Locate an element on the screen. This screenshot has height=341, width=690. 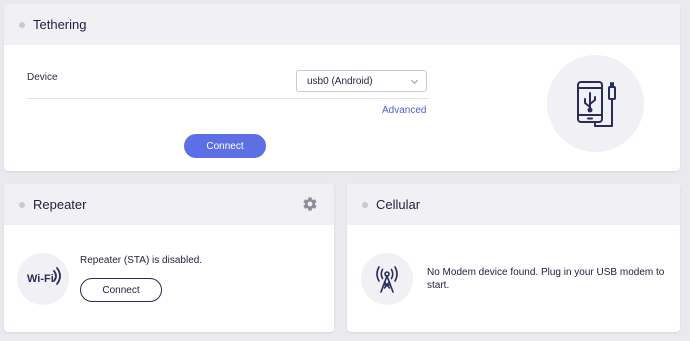
repeater-status: Repeater (STA) is disabled. is located at coordinates (141, 260).